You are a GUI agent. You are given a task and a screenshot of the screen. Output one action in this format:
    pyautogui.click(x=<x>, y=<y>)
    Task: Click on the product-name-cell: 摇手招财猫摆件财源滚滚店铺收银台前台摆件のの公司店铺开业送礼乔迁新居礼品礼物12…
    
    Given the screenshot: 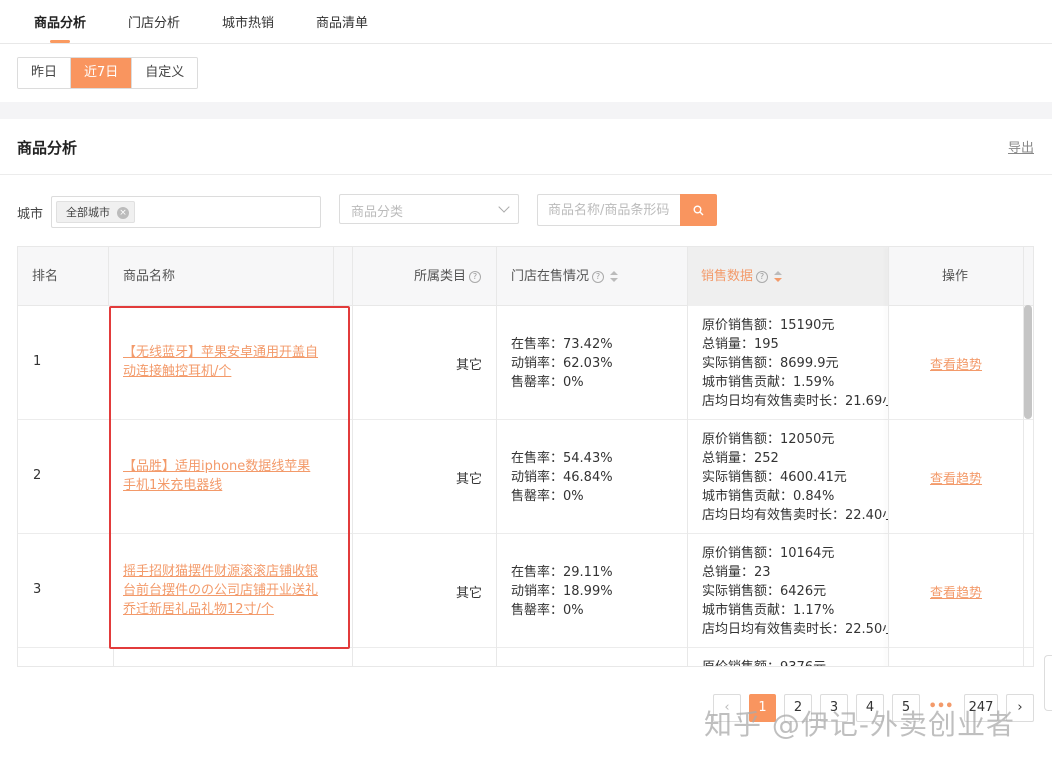 What is the action you would take?
    pyautogui.click(x=220, y=590)
    